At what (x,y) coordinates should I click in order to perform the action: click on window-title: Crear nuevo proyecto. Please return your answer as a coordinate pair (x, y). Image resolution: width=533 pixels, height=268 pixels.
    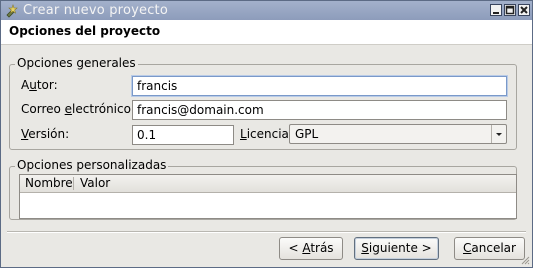
    Looking at the image, I should click on (95, 10).